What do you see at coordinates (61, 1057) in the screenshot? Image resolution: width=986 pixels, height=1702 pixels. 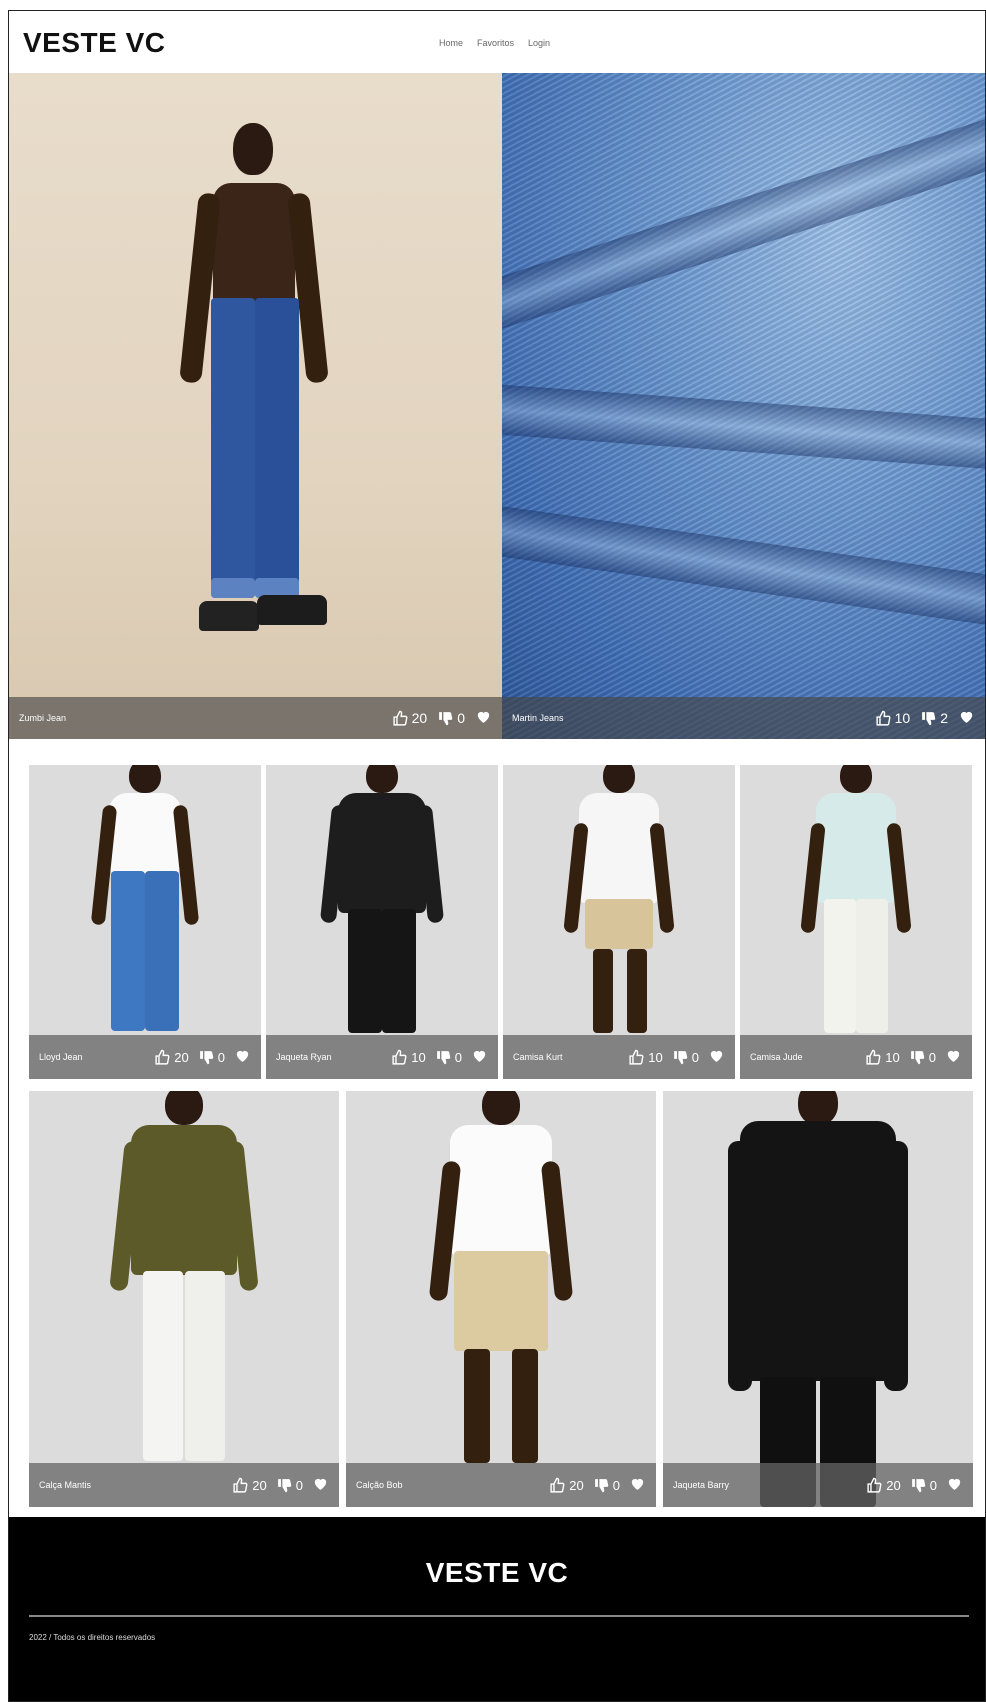 I see `product-name: Lloyd Jean` at bounding box center [61, 1057].